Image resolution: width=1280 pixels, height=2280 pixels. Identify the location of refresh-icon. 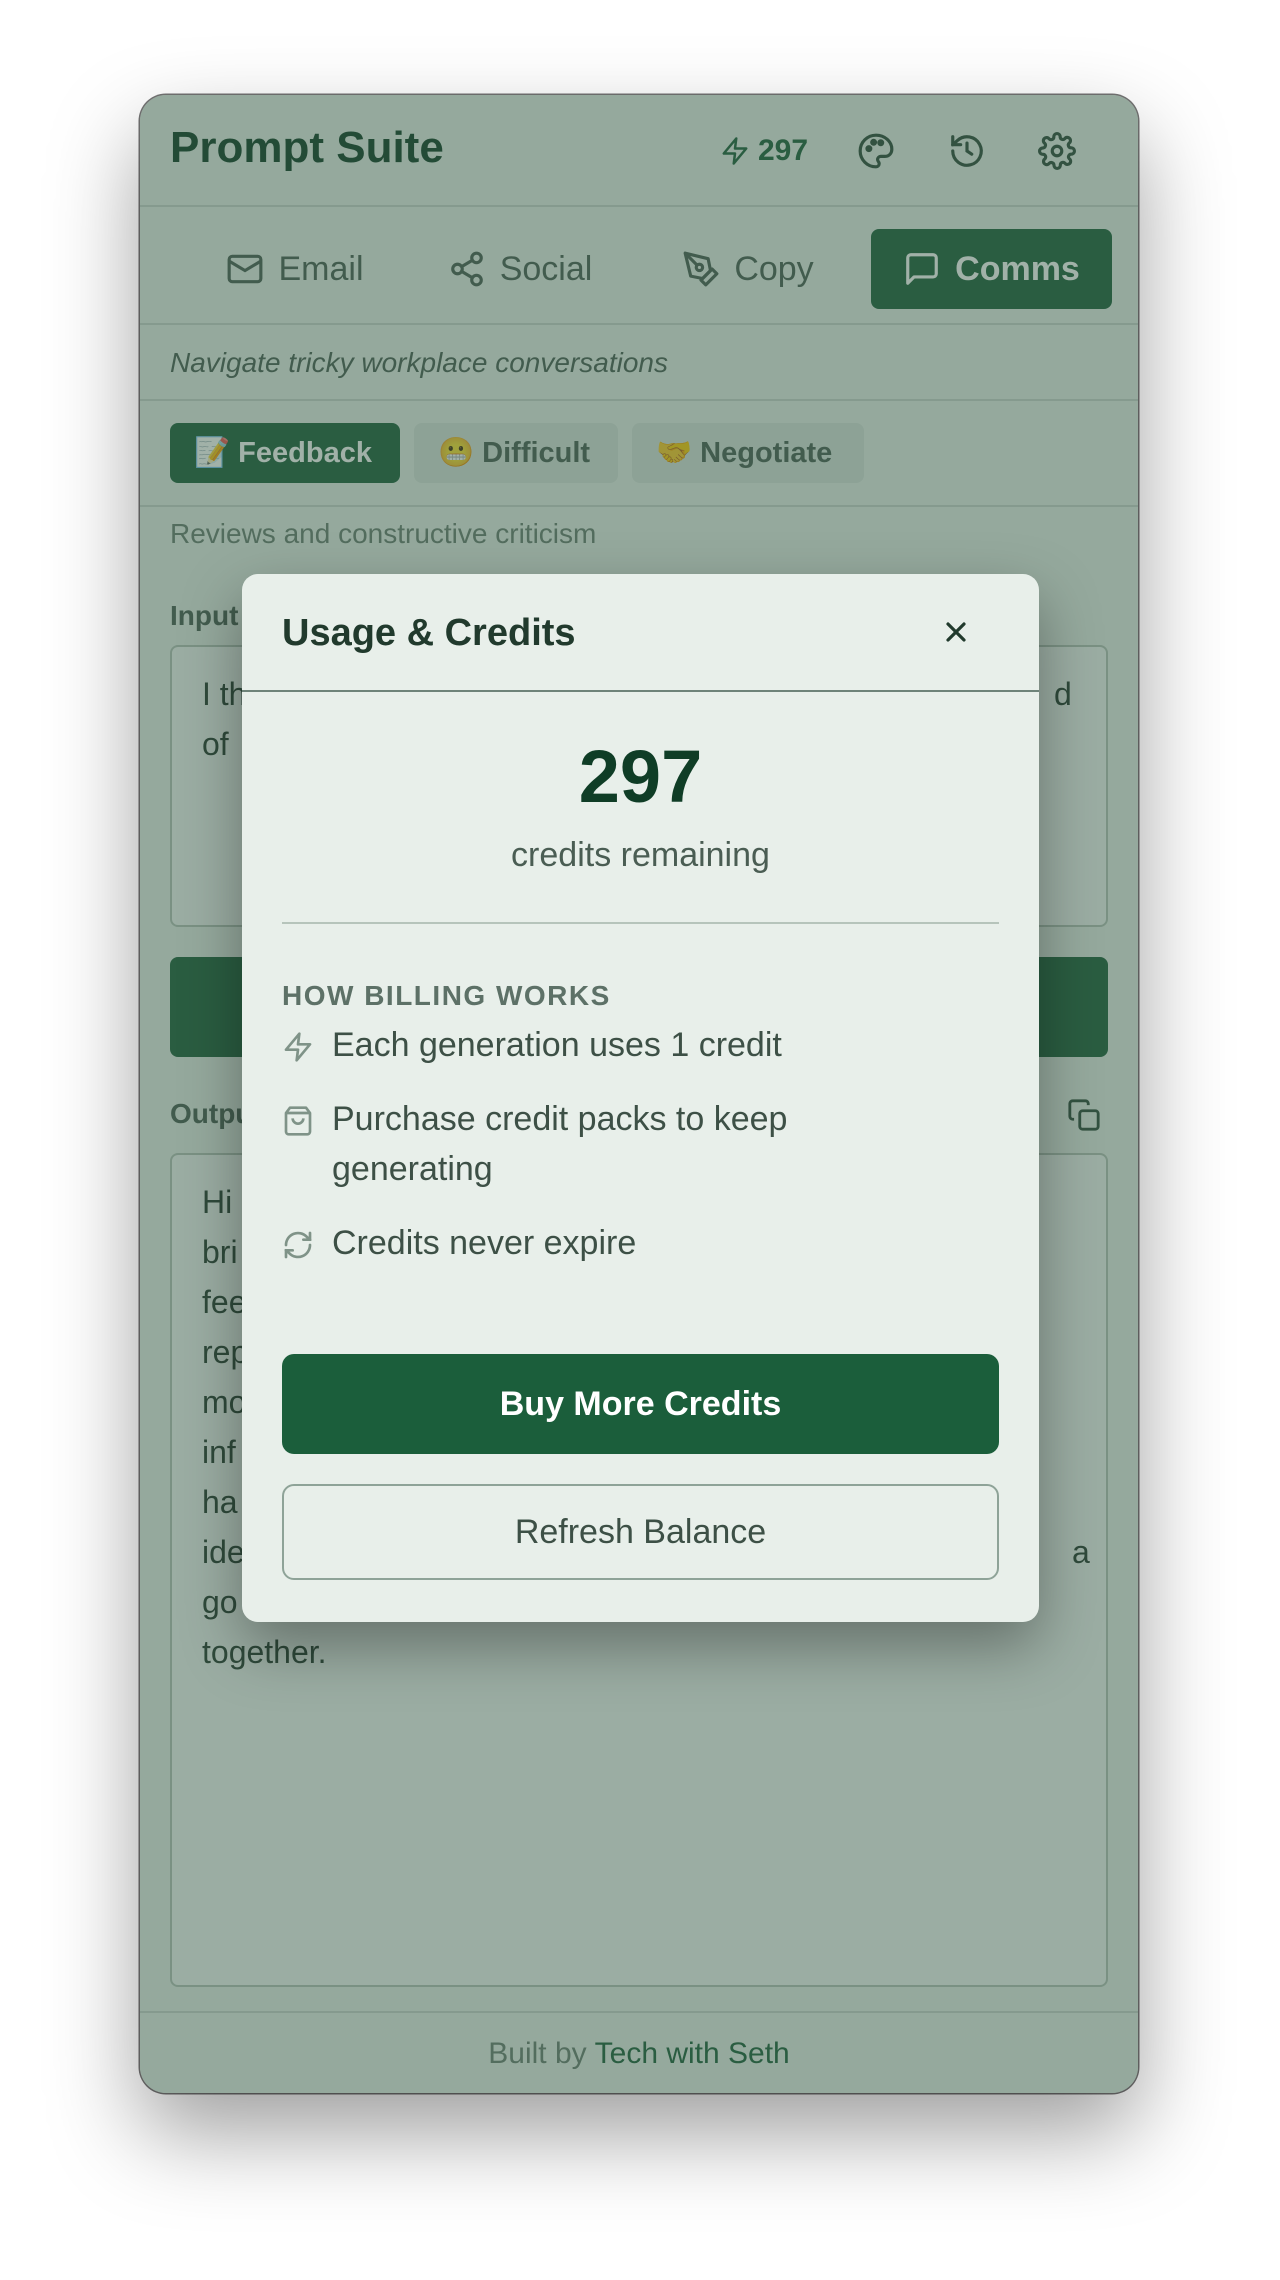
(298, 1245).